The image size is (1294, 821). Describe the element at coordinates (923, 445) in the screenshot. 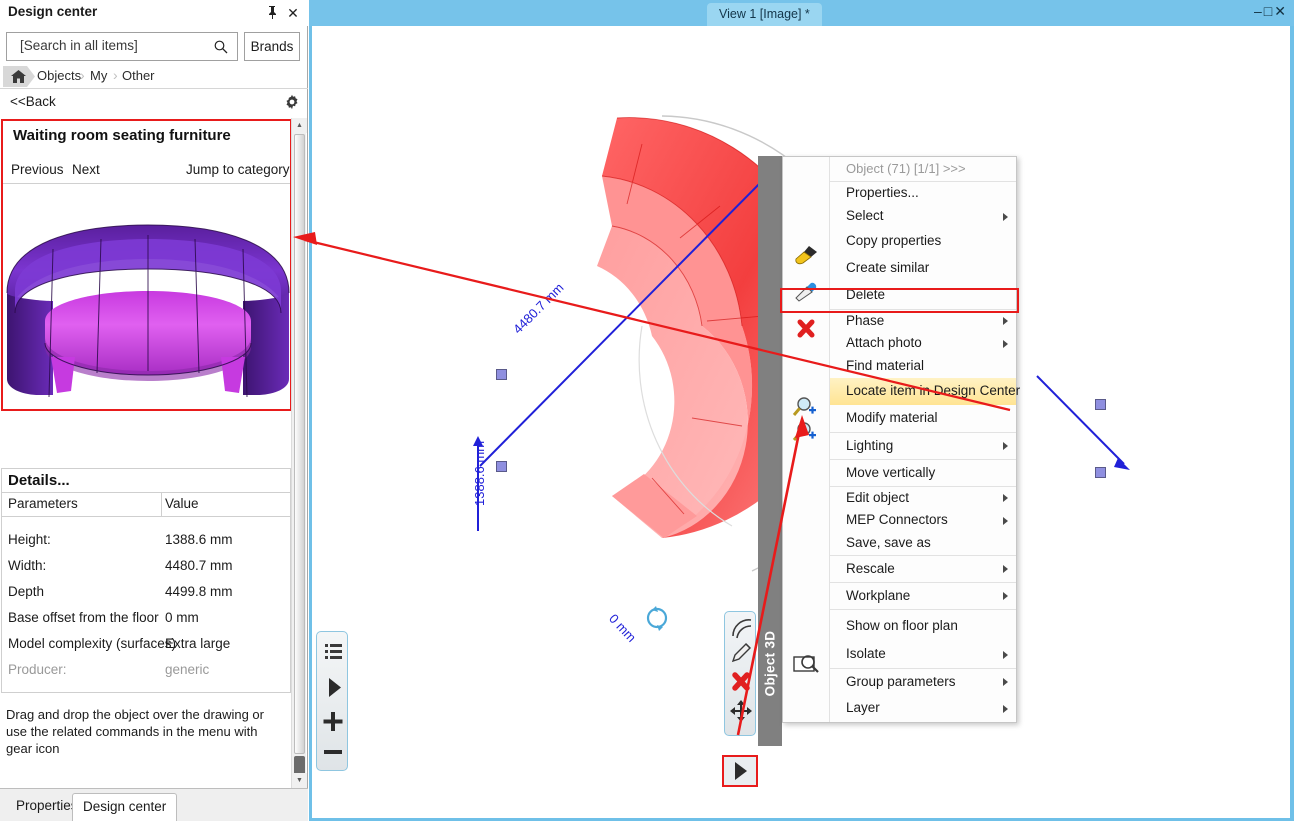

I see `menu-item-lighting: Lighting` at that location.